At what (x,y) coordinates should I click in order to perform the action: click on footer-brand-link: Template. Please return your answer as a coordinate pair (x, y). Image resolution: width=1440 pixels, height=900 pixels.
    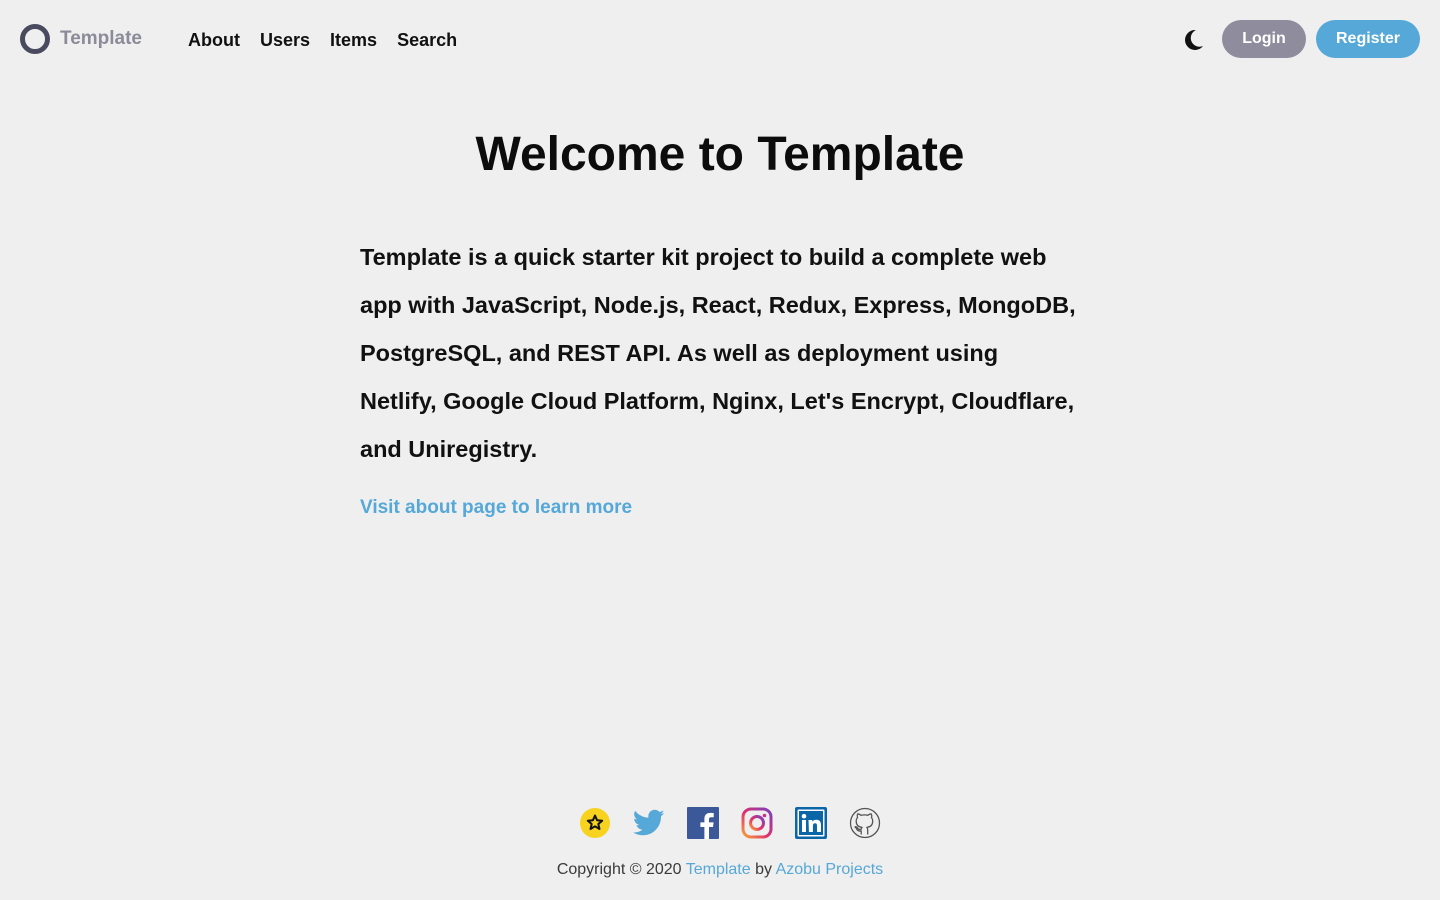
    Looking at the image, I should click on (718, 869).